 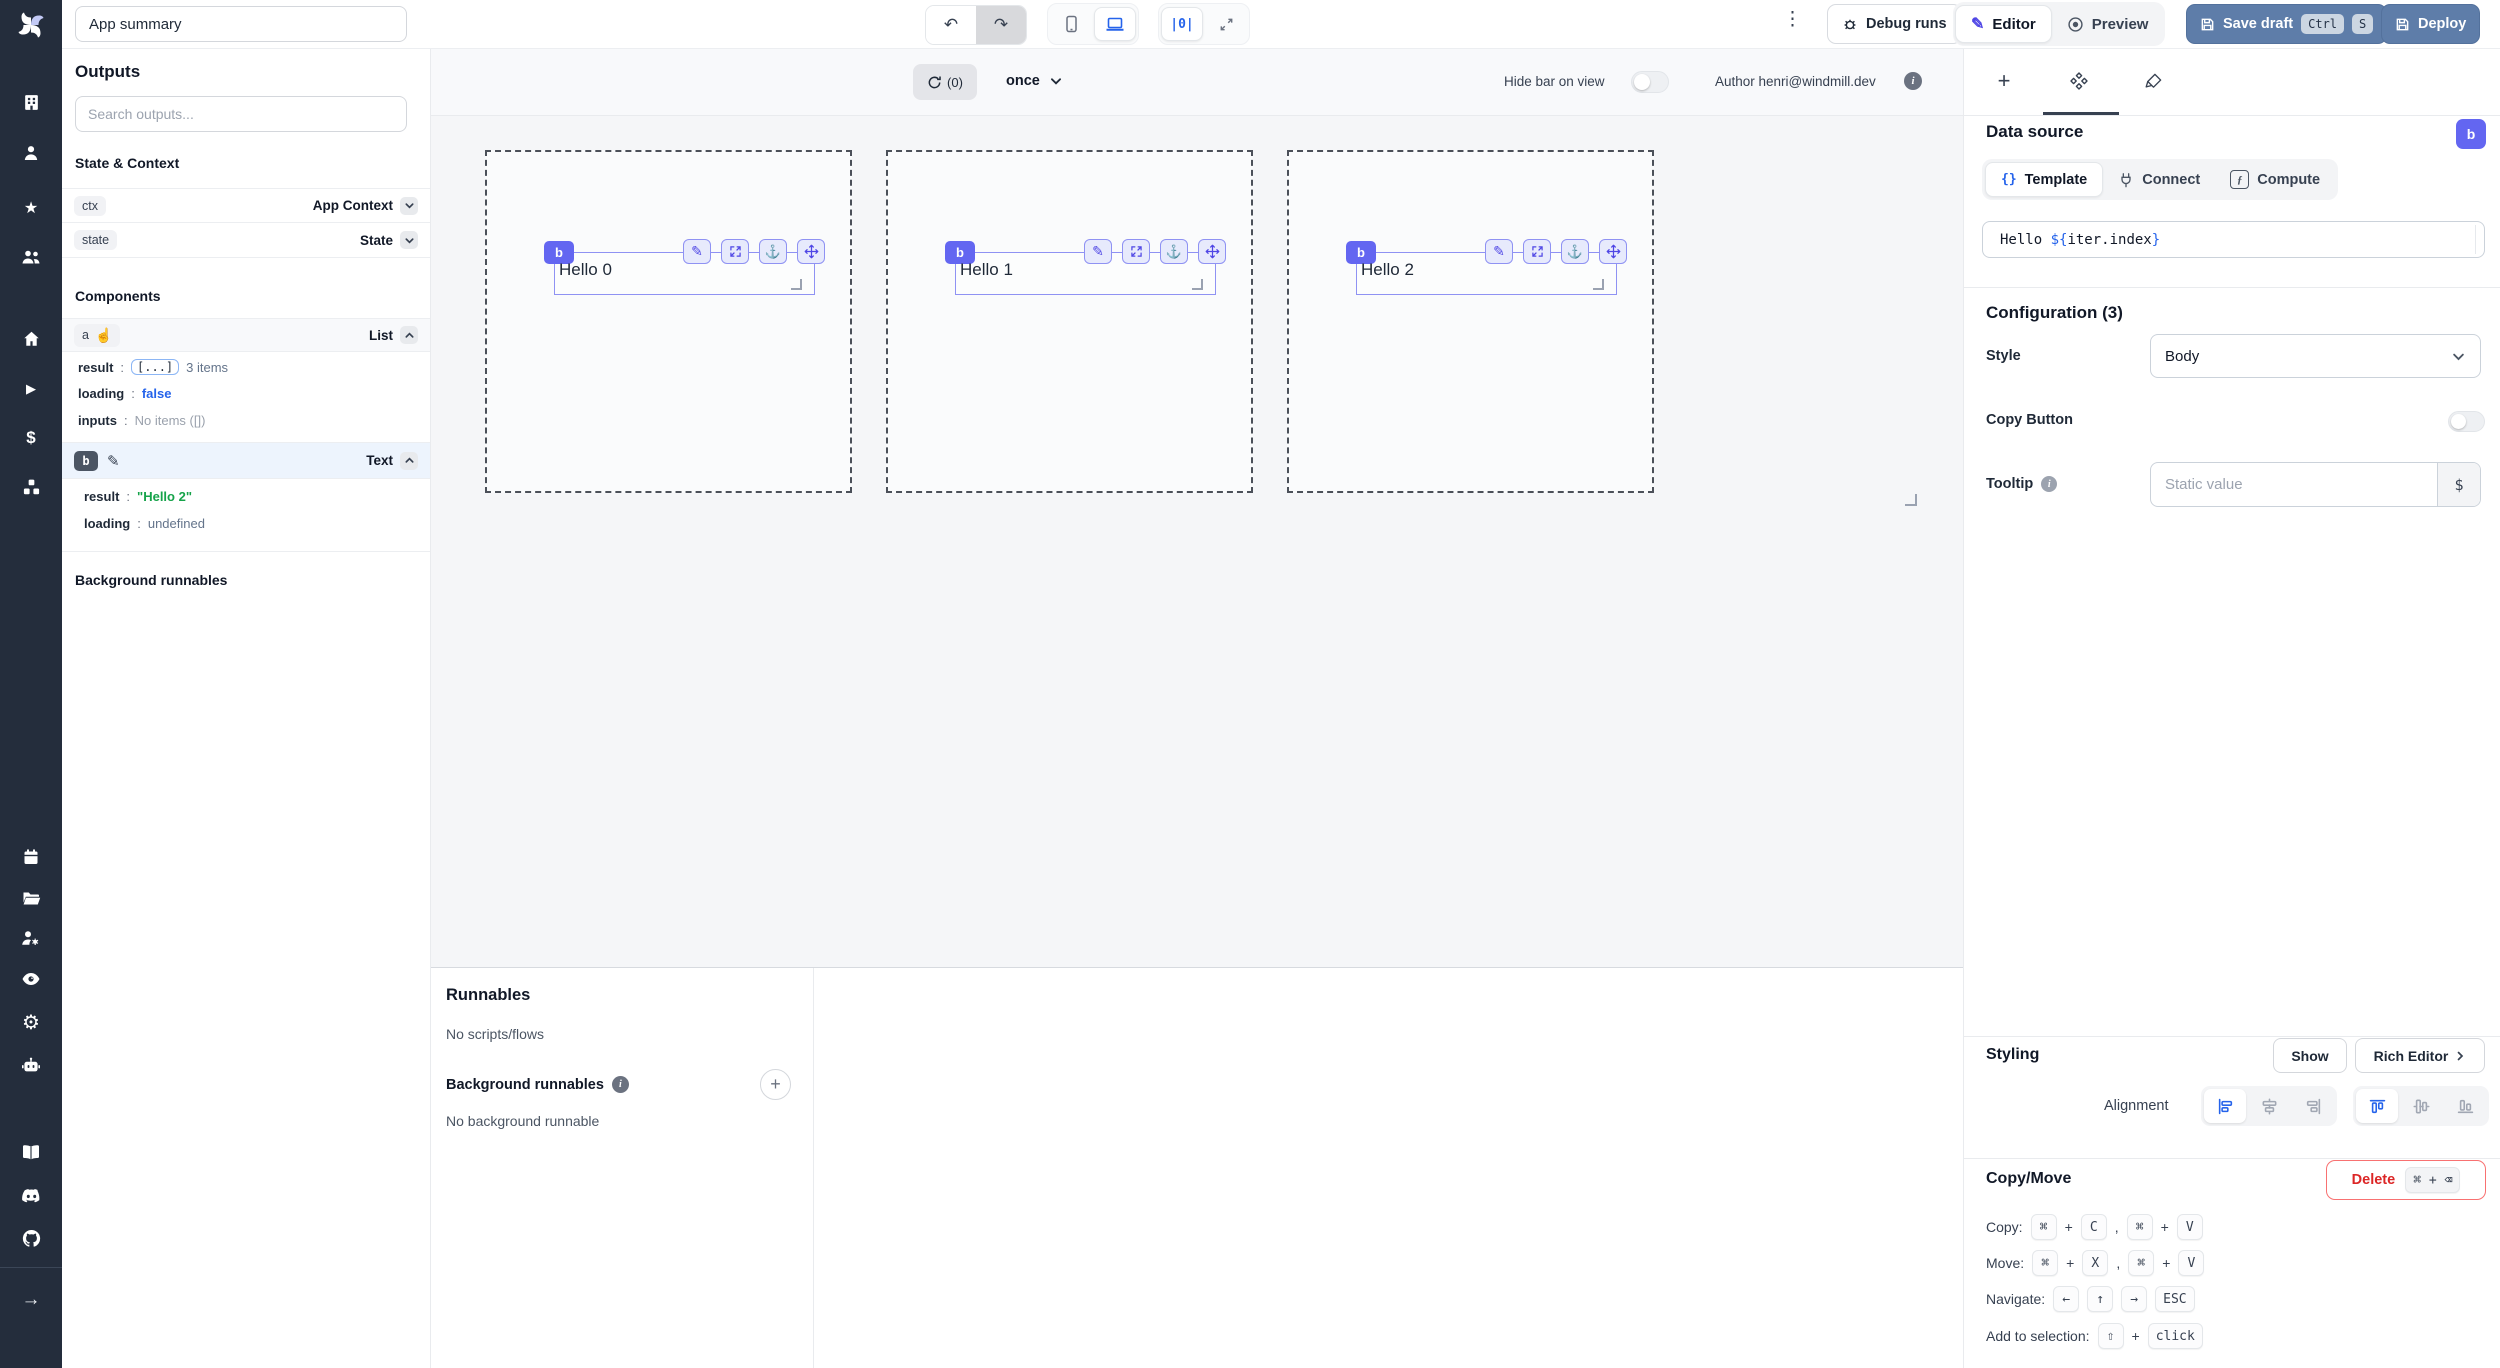 What do you see at coordinates (2315, 356) in the screenshot?
I see `style-select: Body` at bounding box center [2315, 356].